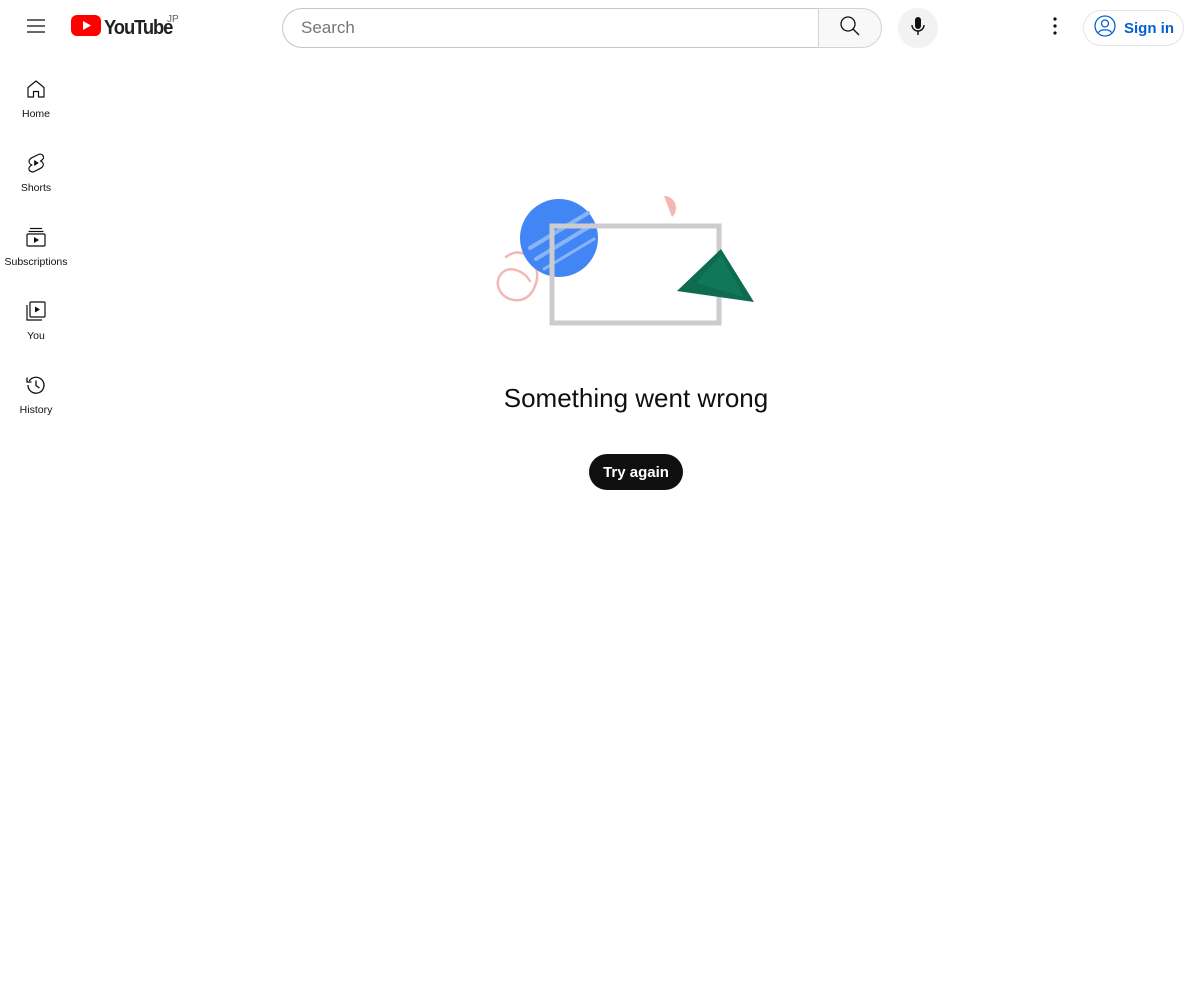  I want to click on guide-item-home: Home, so click(36, 93).